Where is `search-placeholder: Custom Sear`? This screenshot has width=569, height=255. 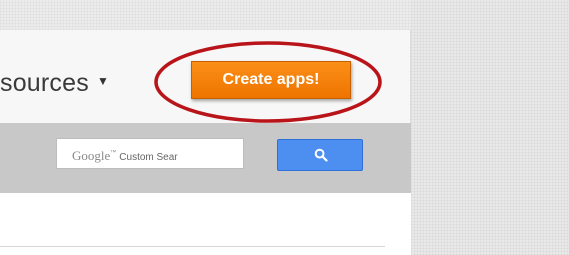
search-placeholder: Custom Sear is located at coordinates (148, 158).